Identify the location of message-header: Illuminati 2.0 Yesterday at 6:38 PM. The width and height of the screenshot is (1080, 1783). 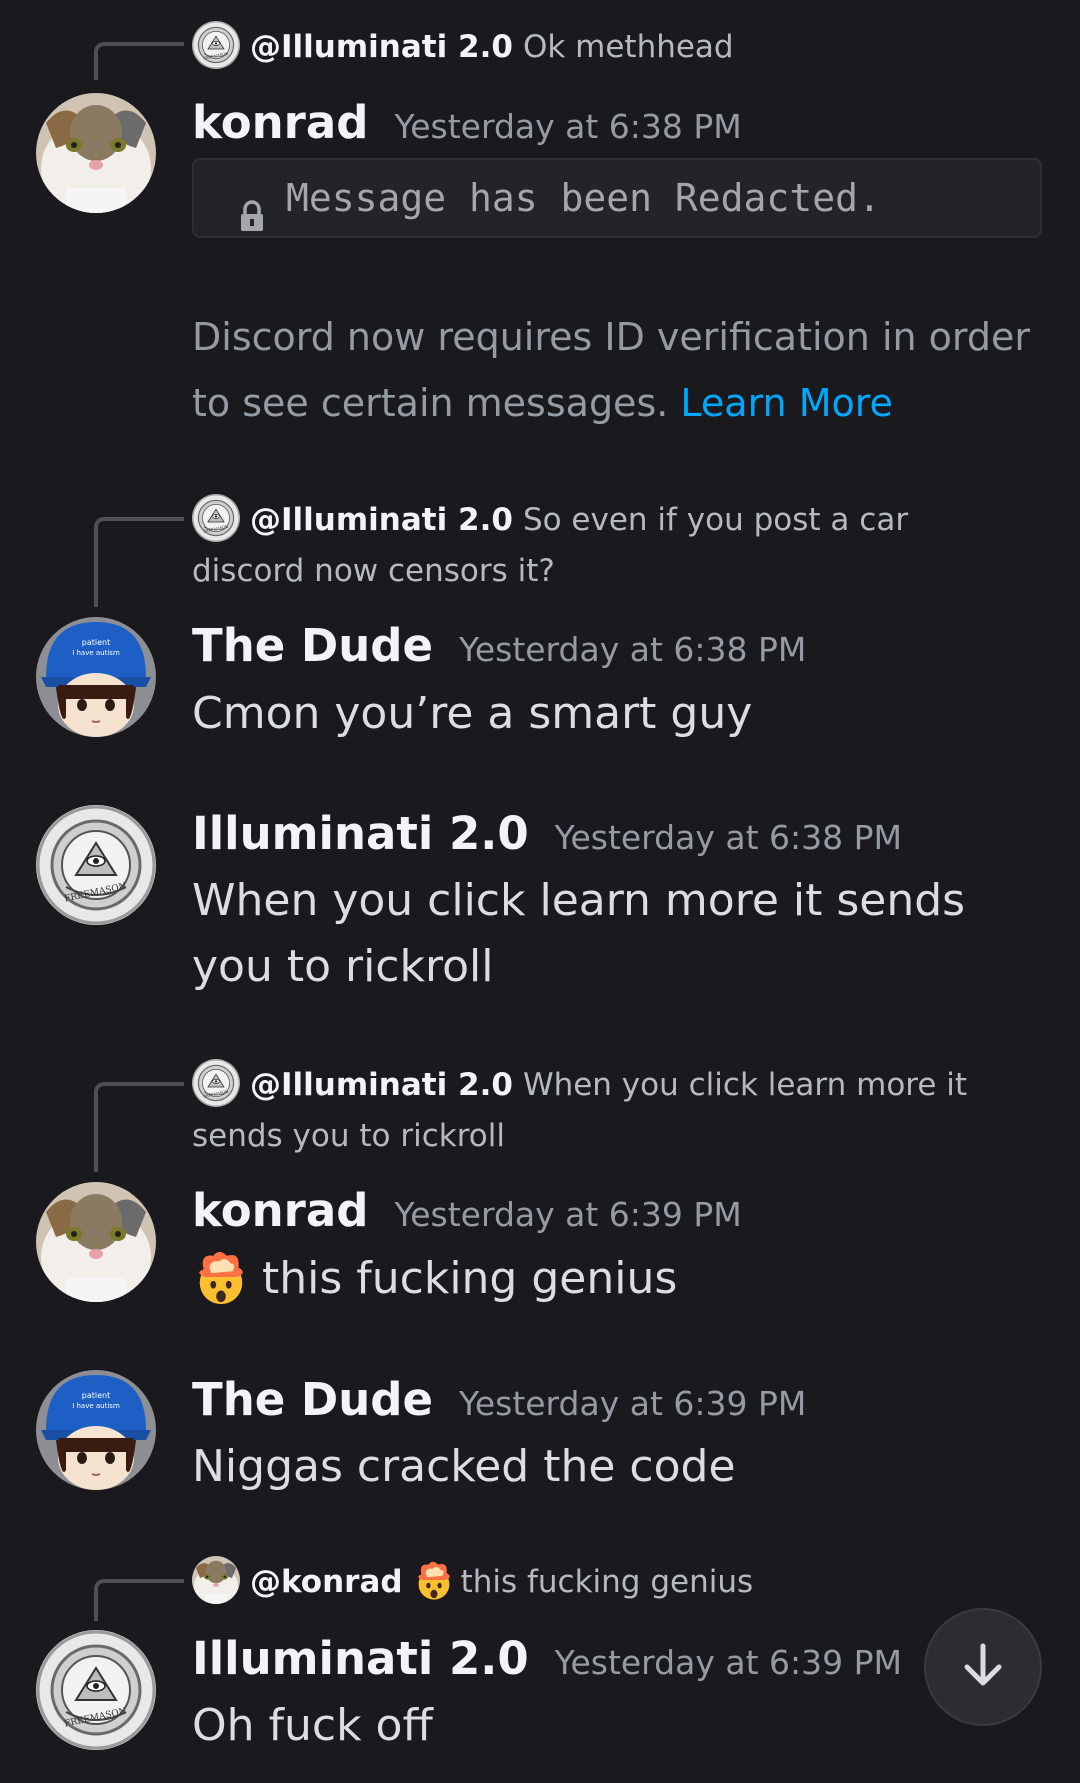
(547, 833).